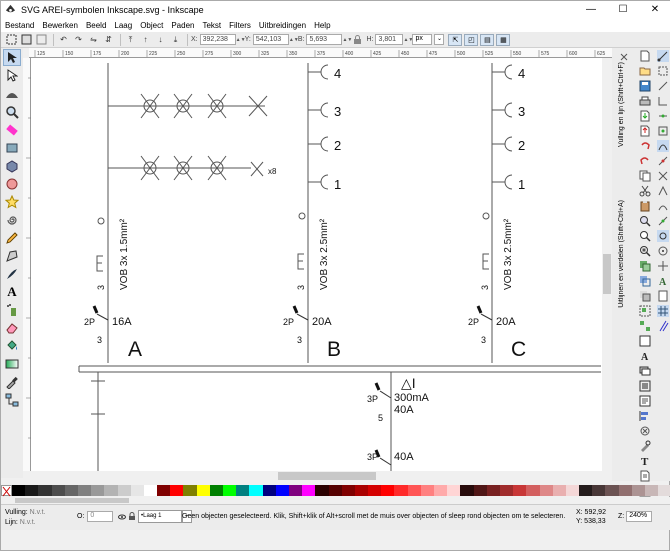 This screenshot has width=670, height=551. Describe the element at coordinates (11, 40) in the screenshot. I see `select-all-icon` at that location.